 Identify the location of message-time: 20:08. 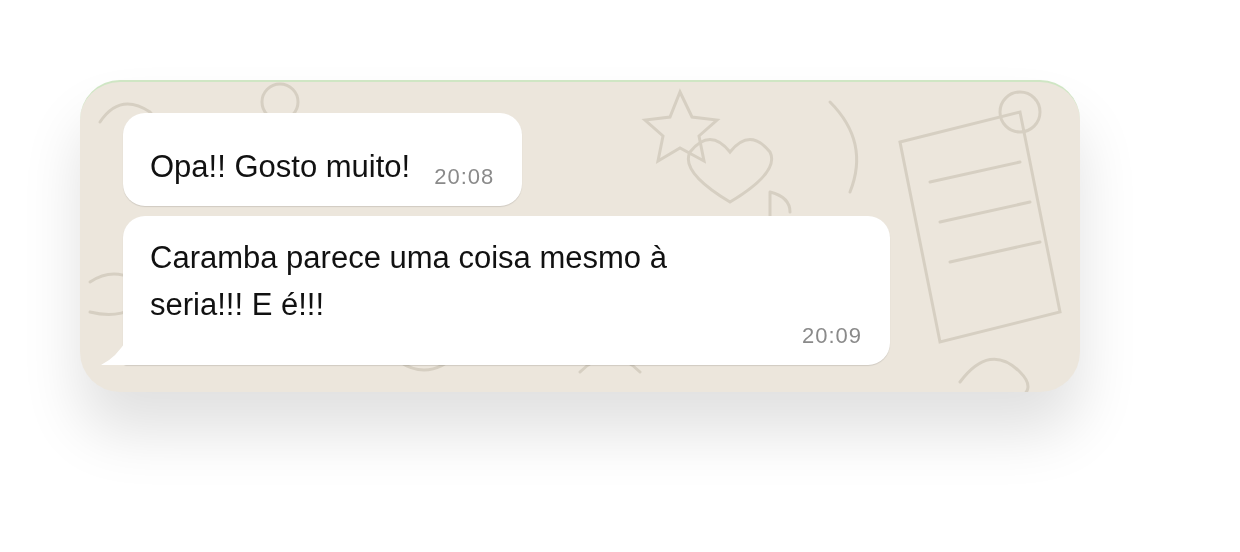
(464, 177).